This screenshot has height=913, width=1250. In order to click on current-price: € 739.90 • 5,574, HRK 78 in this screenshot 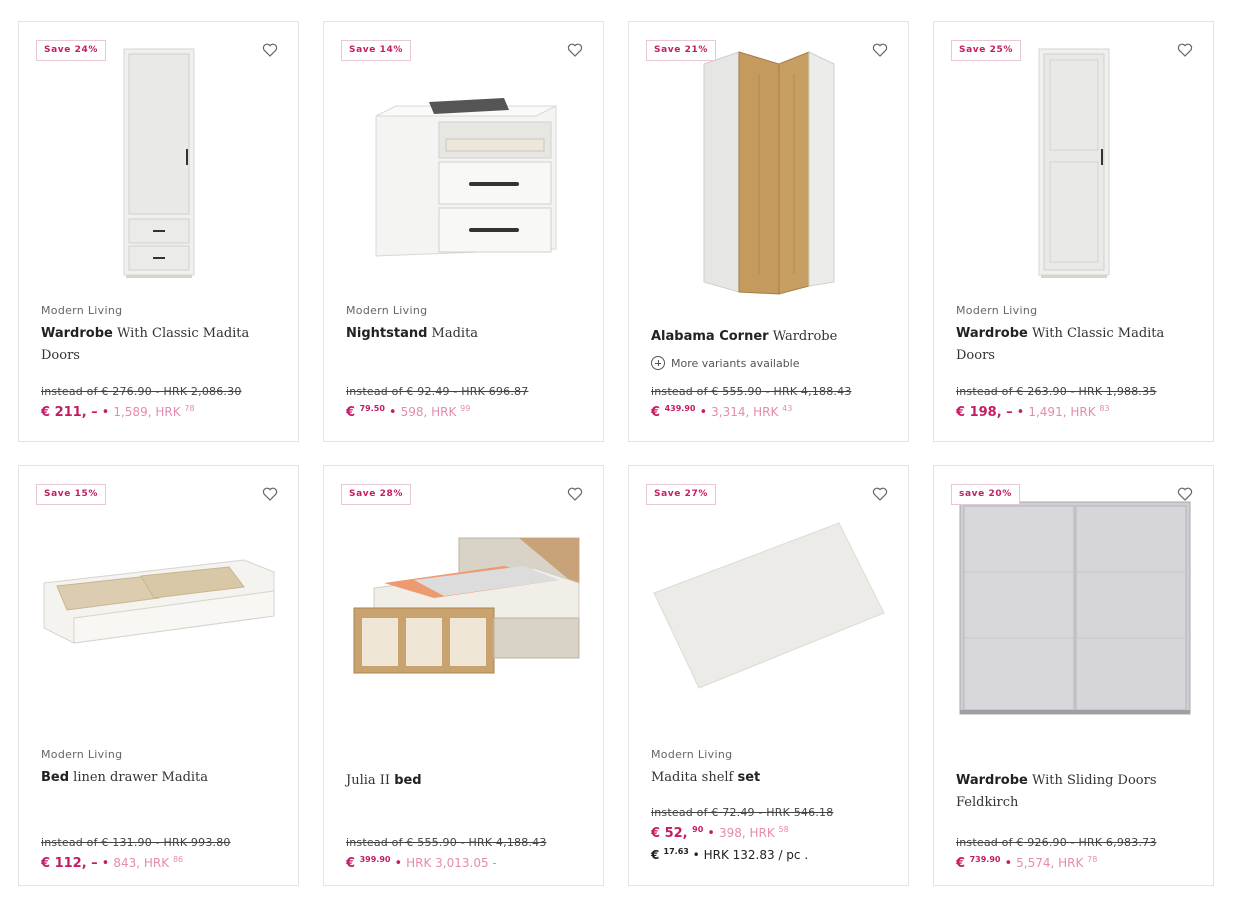, I will do `click(1027, 863)`.